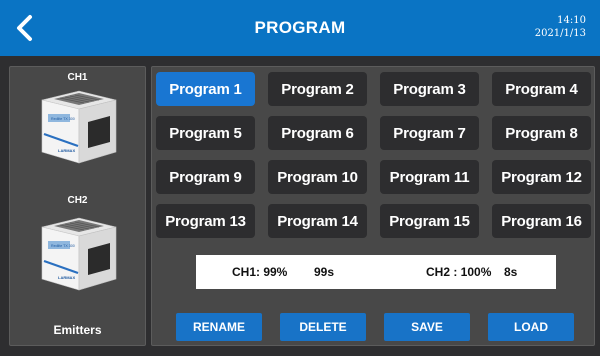 This screenshot has width=600, height=356. What do you see at coordinates (531, 327) in the screenshot?
I see `load-button: LOAD` at bounding box center [531, 327].